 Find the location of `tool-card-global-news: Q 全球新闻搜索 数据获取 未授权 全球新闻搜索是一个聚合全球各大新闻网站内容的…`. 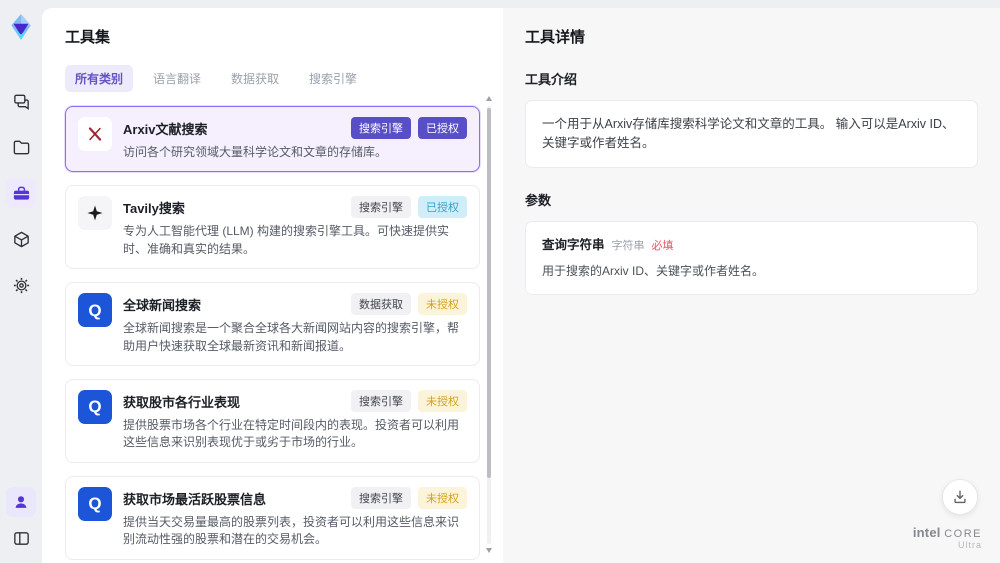

tool-card-global-news: Q 全球新闻搜索 数据获取 未授权 全球新闻搜索是一个聚合全球各大新闻网站内容的… is located at coordinates (272, 324).